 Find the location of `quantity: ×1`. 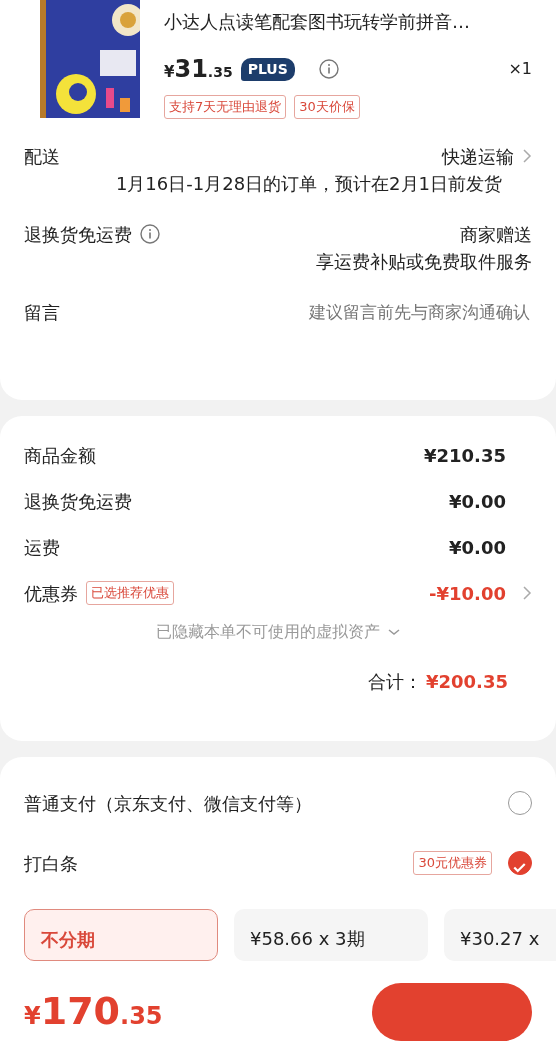

quantity: ×1 is located at coordinates (520, 69).